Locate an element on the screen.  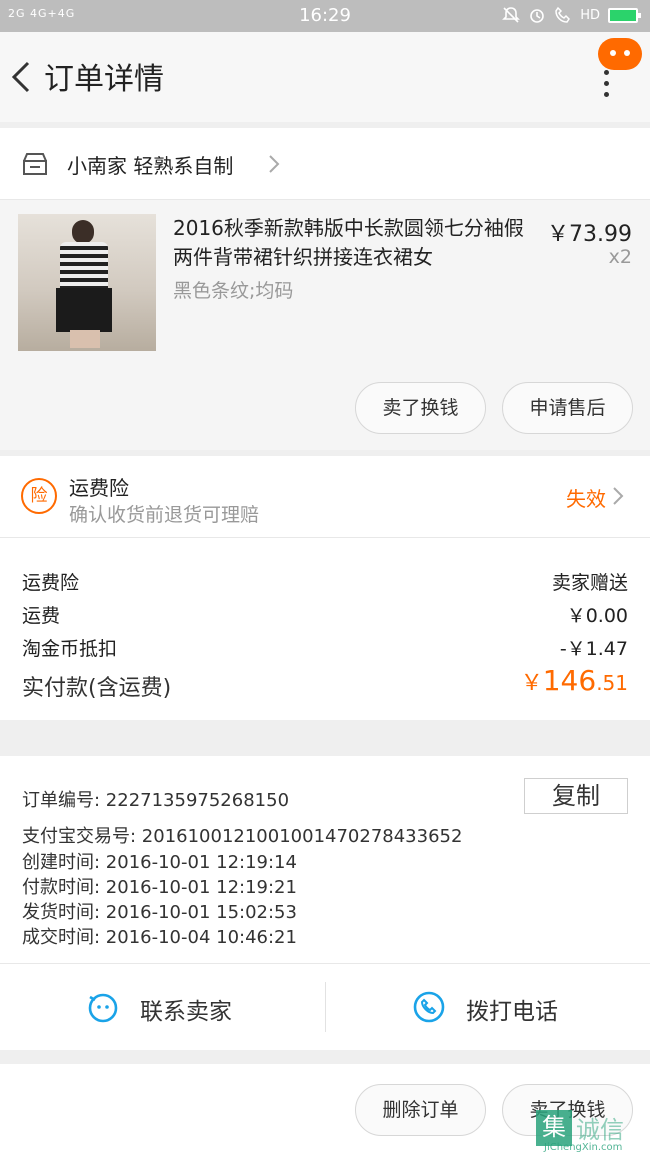
hd-label: HD is located at coordinates (590, 15).